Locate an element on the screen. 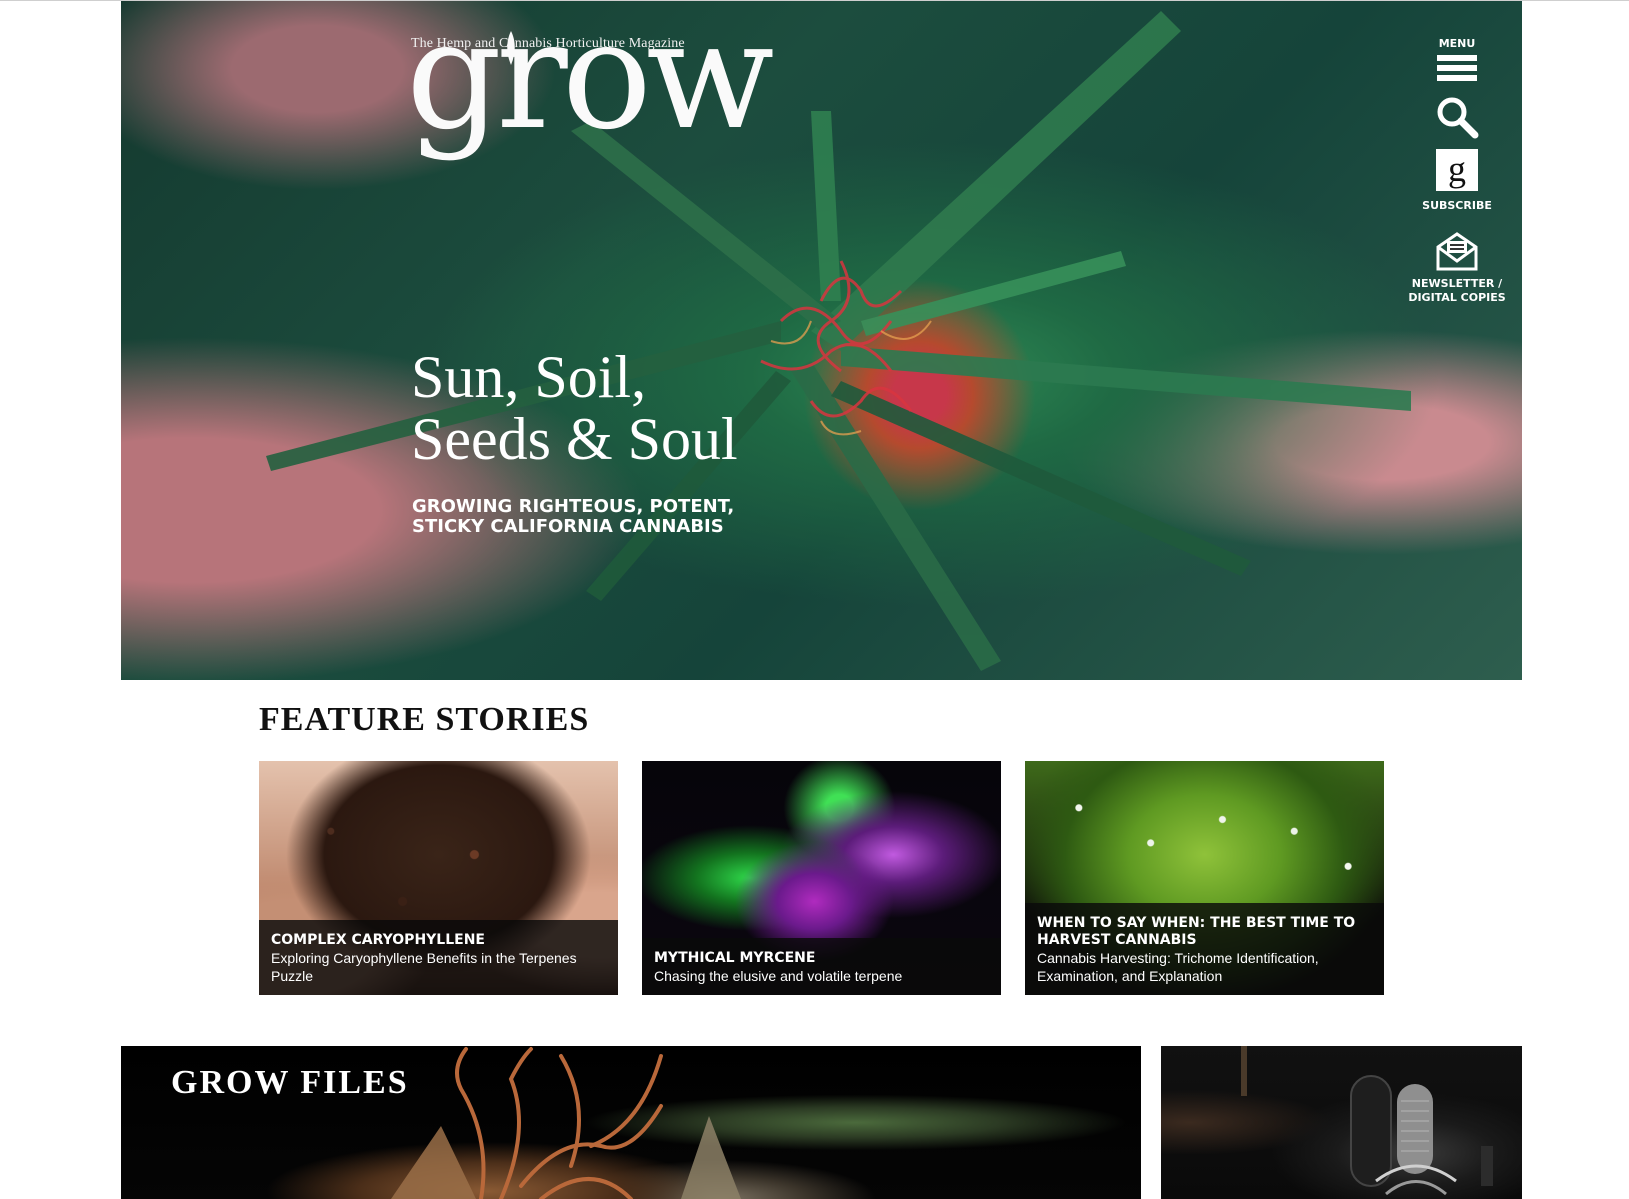 This screenshot has height=1199, width=1629. grow-files-banner: GROW FILES is located at coordinates (631, 1122).